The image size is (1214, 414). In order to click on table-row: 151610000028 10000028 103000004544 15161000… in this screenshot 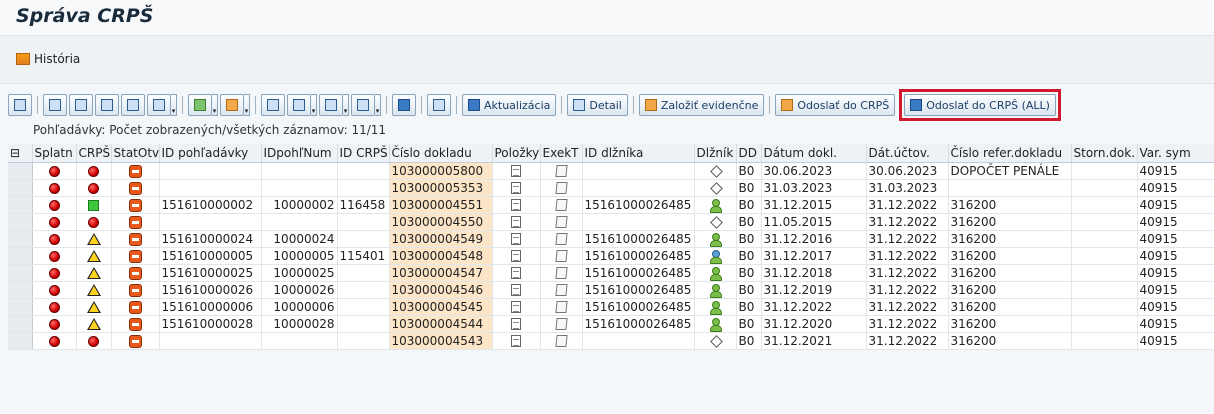, I will do `click(611, 324)`.